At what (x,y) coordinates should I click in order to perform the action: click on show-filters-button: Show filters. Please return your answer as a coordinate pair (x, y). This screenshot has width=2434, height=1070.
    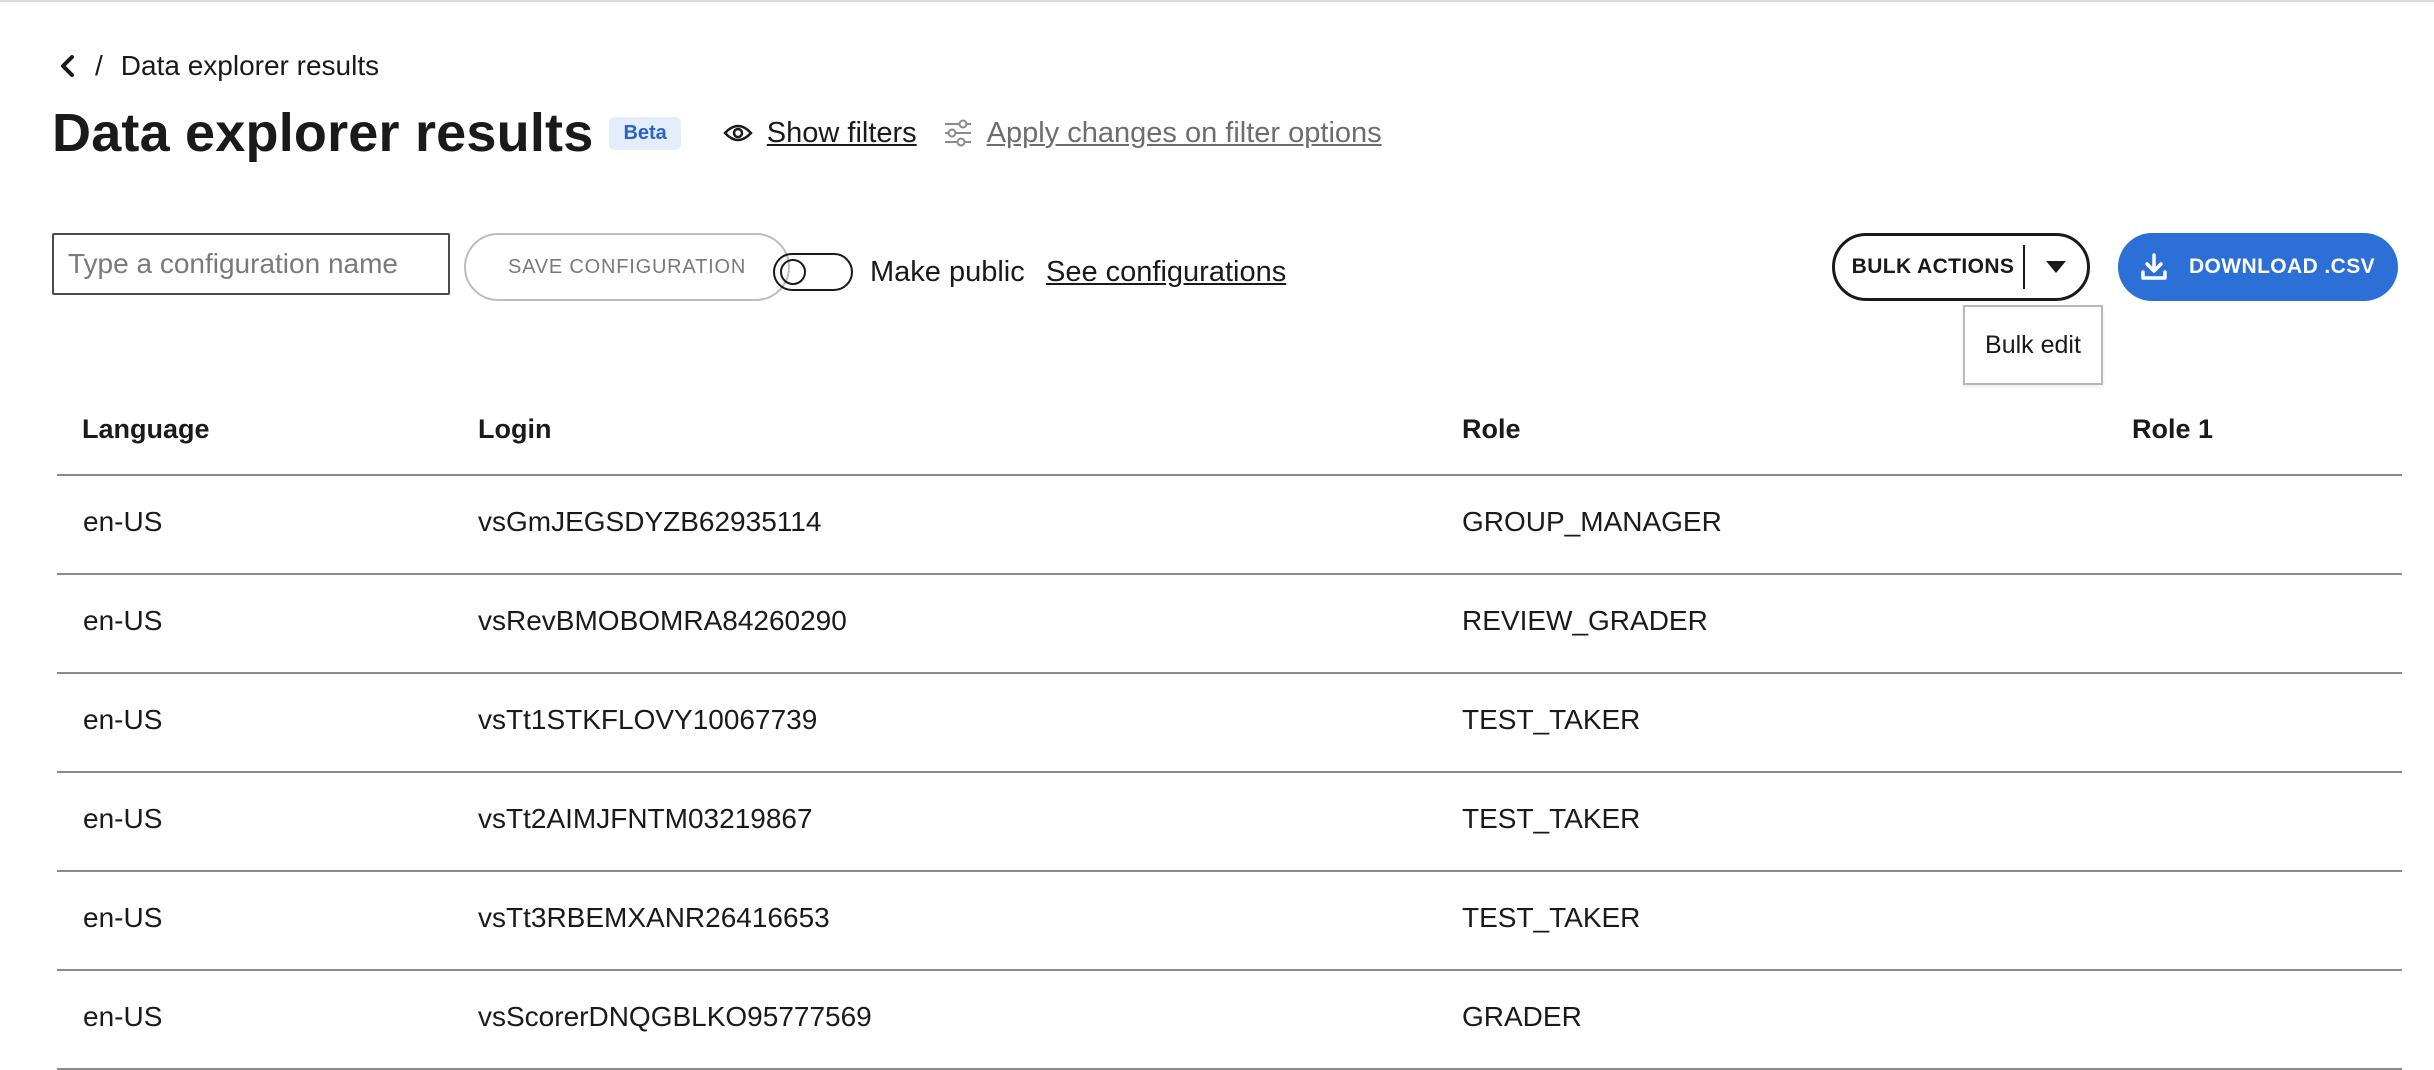
    Looking at the image, I should click on (820, 133).